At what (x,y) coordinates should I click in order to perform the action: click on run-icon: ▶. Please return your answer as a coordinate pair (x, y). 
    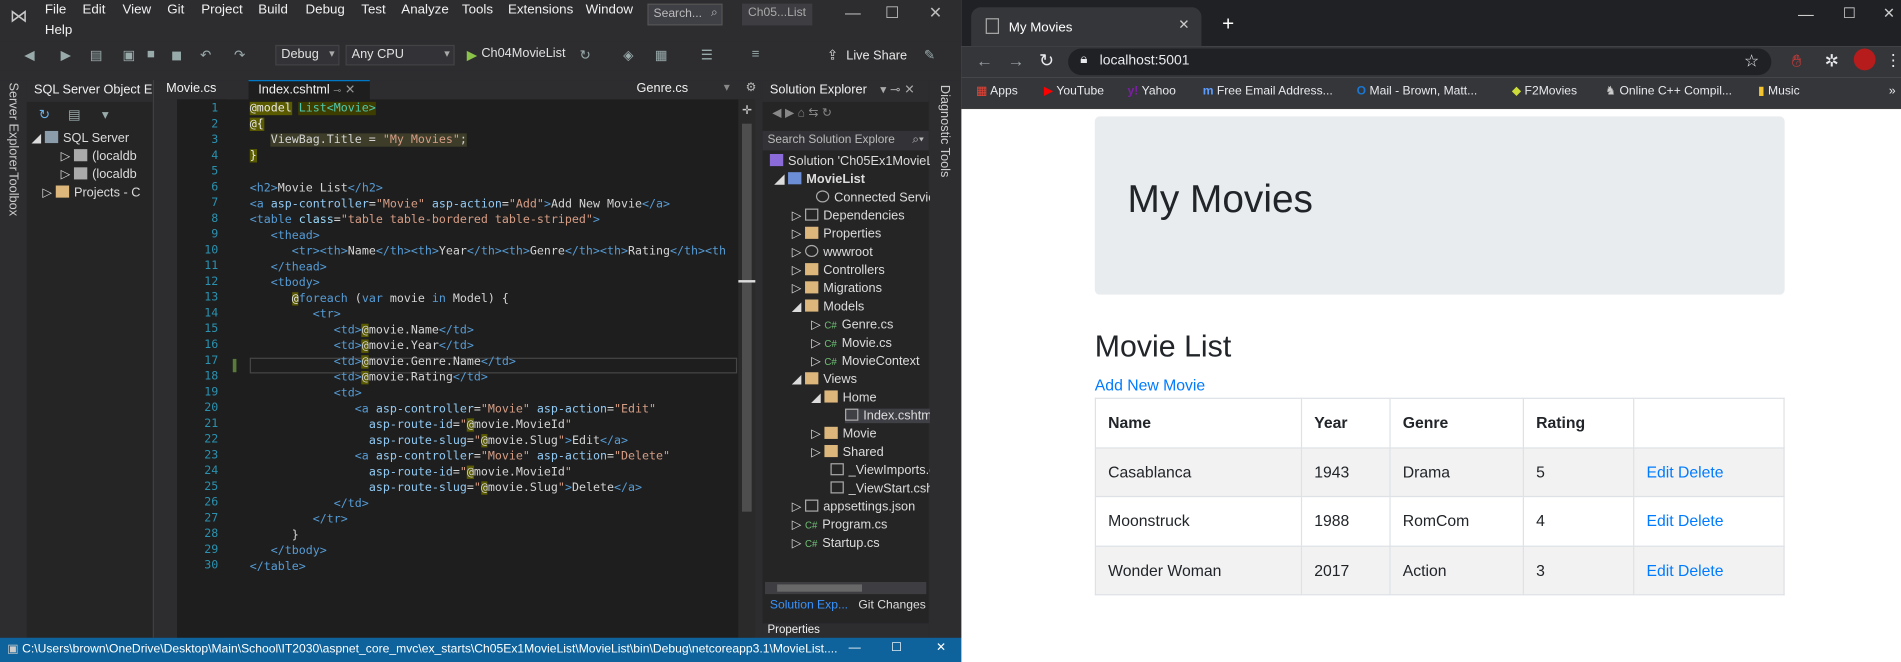
    Looking at the image, I should click on (472, 55).